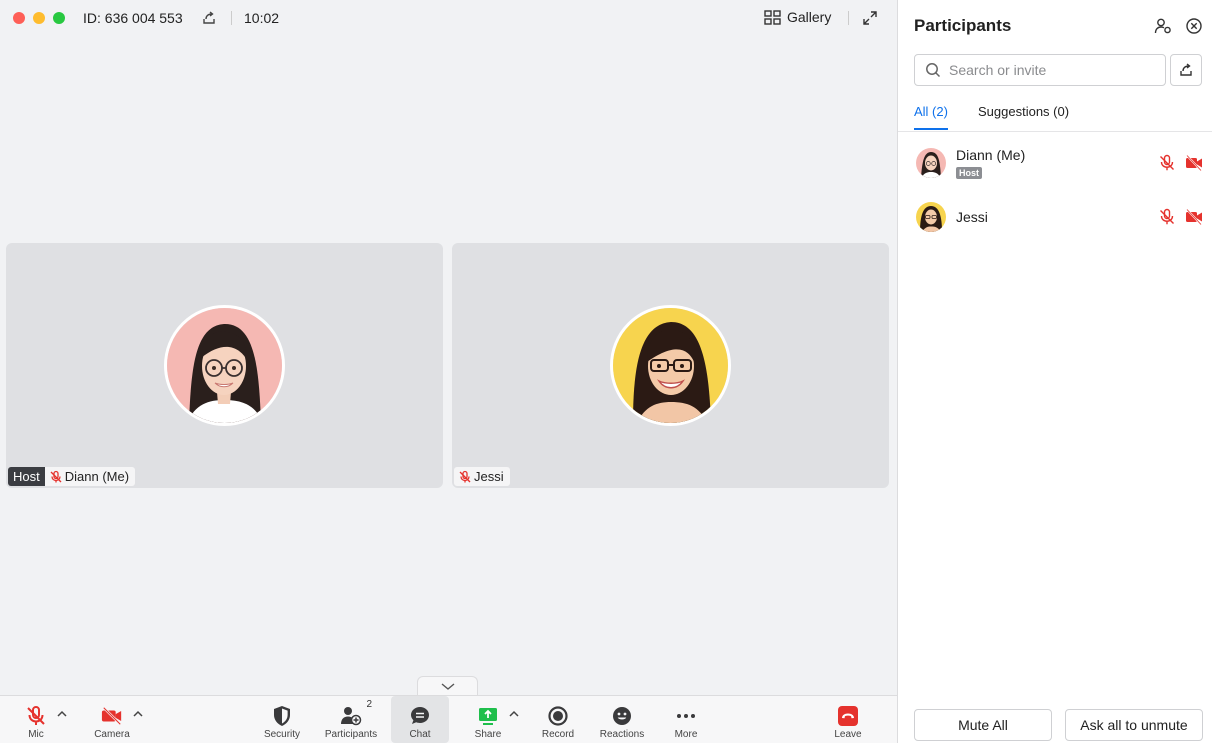  Describe the element at coordinates (622, 734) in the screenshot. I see `reactions-label: Reactions` at that location.